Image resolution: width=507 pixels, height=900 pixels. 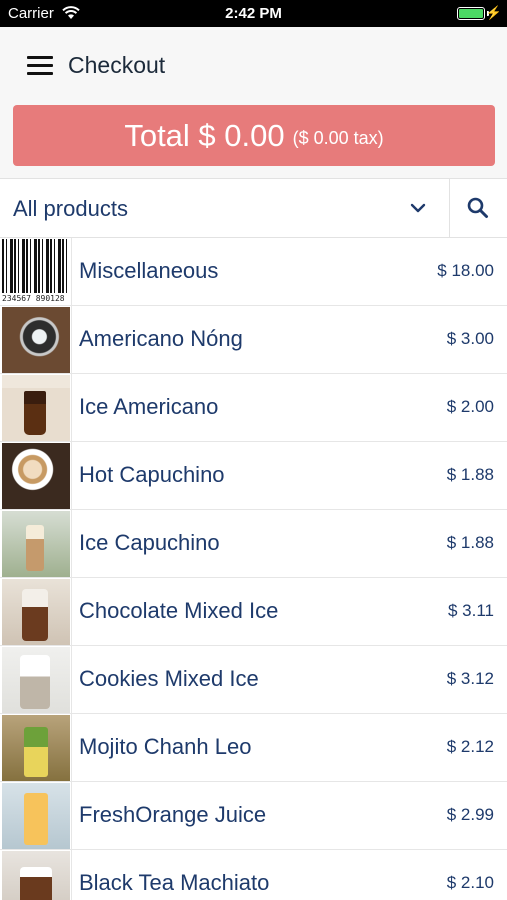 I want to click on product-name: Mojito Chanh Leo, so click(x=165, y=746).